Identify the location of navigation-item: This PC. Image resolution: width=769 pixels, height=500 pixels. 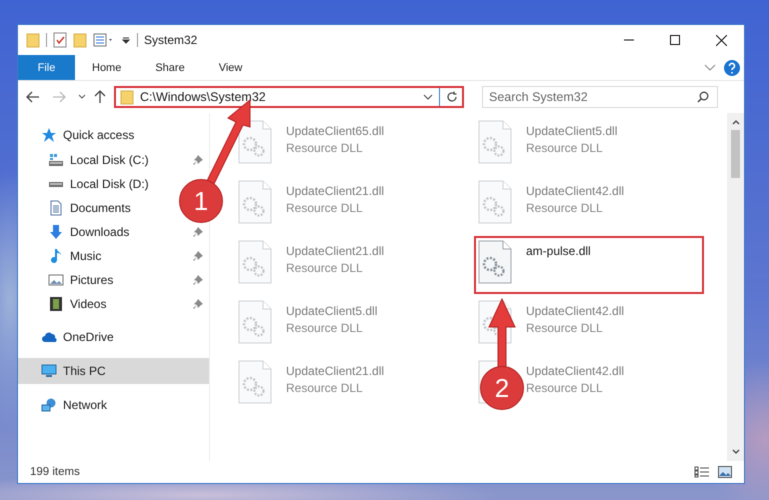
(113, 371).